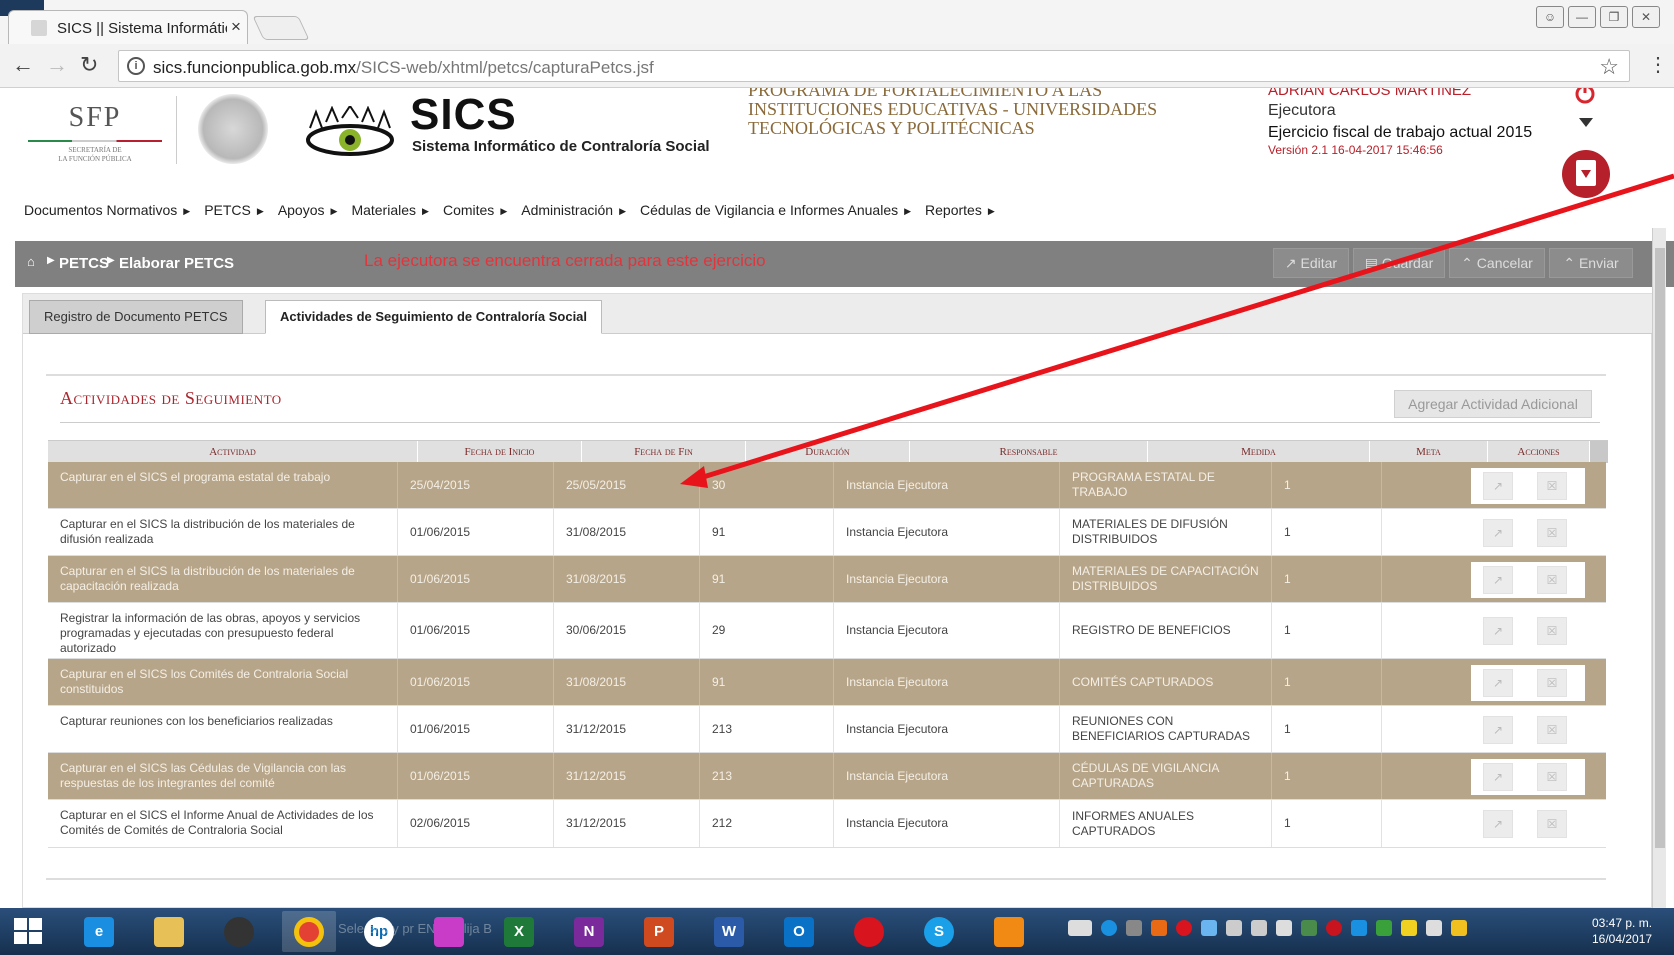 The height and width of the screenshot is (955, 1674). Describe the element at coordinates (84, 263) in the screenshot. I see `breadcrumb-petcs: PETCS` at that location.